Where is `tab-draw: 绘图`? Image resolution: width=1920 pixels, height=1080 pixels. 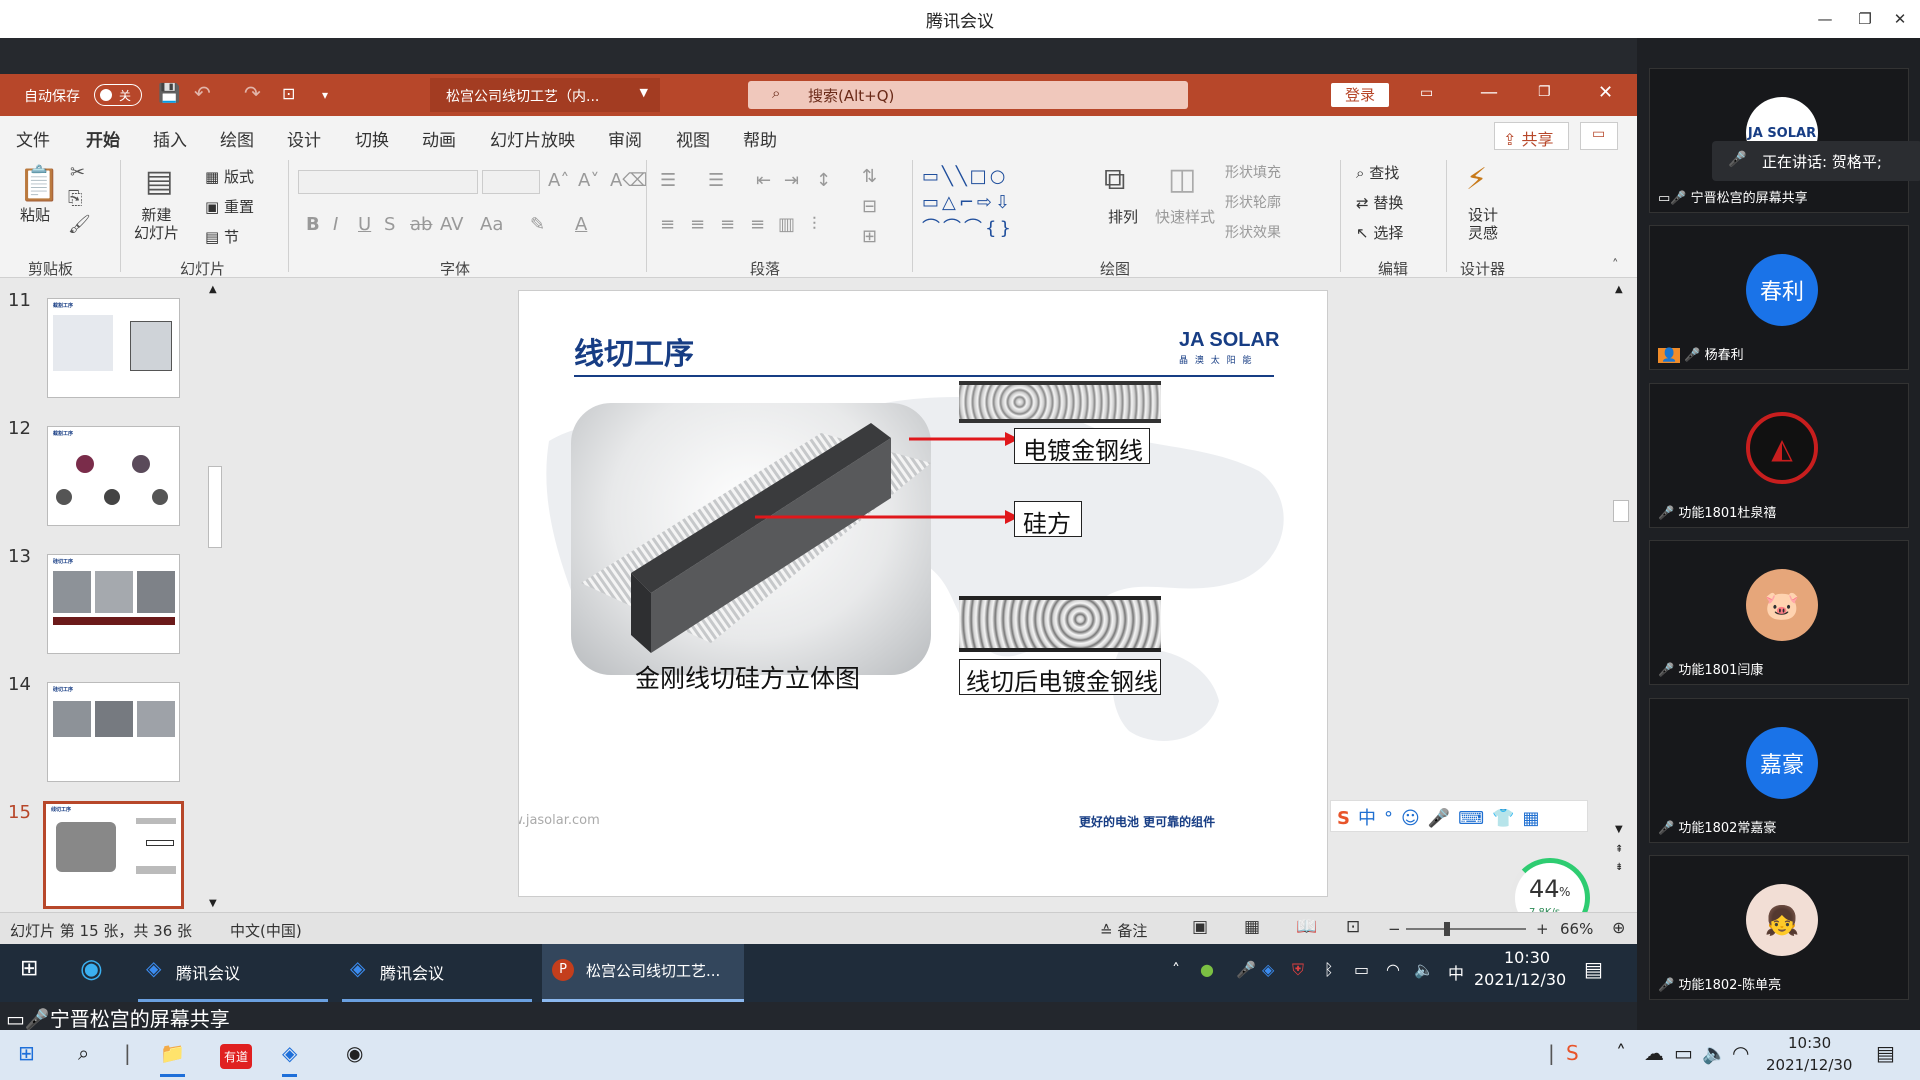 tab-draw: 绘图 is located at coordinates (237, 138).